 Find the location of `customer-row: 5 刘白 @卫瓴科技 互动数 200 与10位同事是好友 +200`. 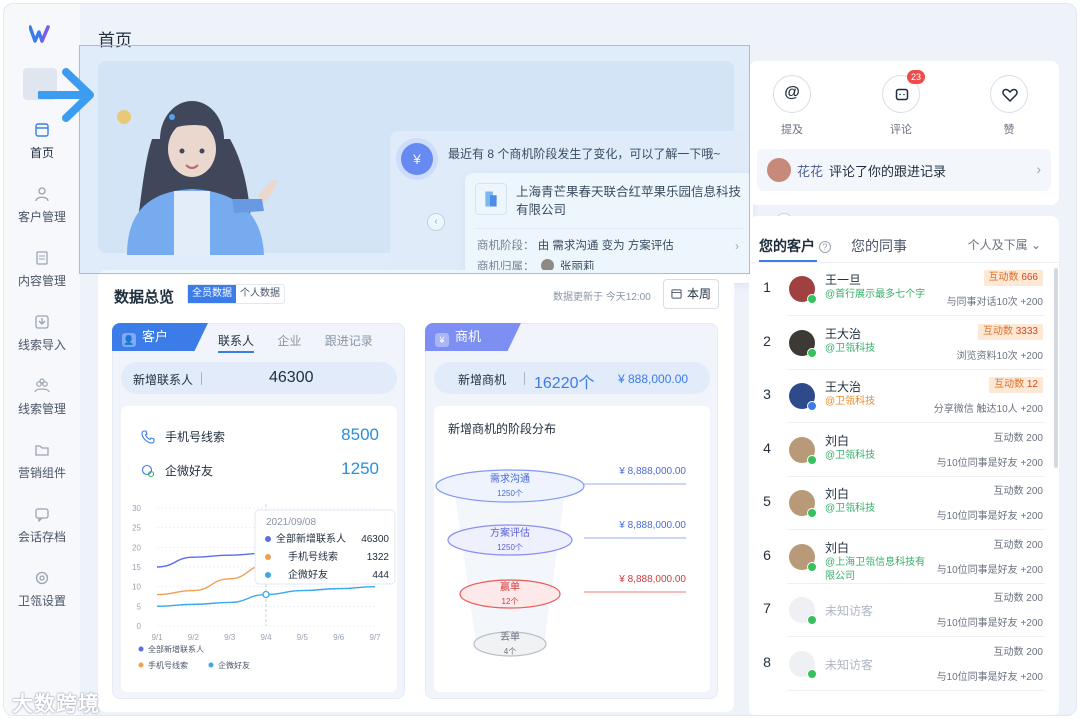

customer-row: 5 刘白 @卫瓴科技 互动数 200 与10位同事是好友 +200 is located at coordinates (904, 503).